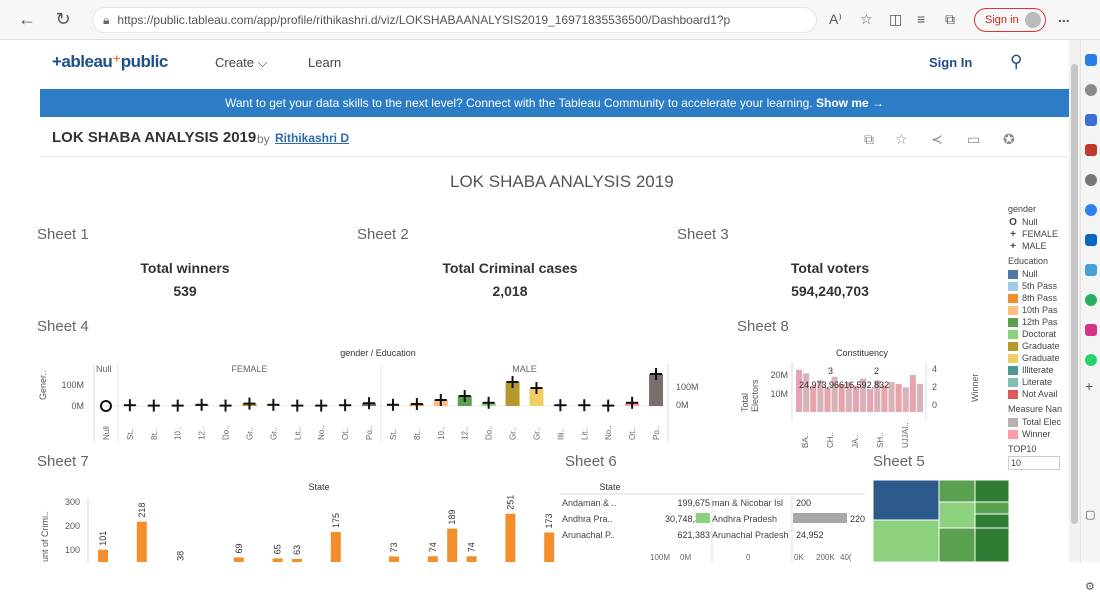 This screenshot has height=593, width=1100. What do you see at coordinates (779, 375) in the screenshot?
I see `y-tick: 20M` at bounding box center [779, 375].